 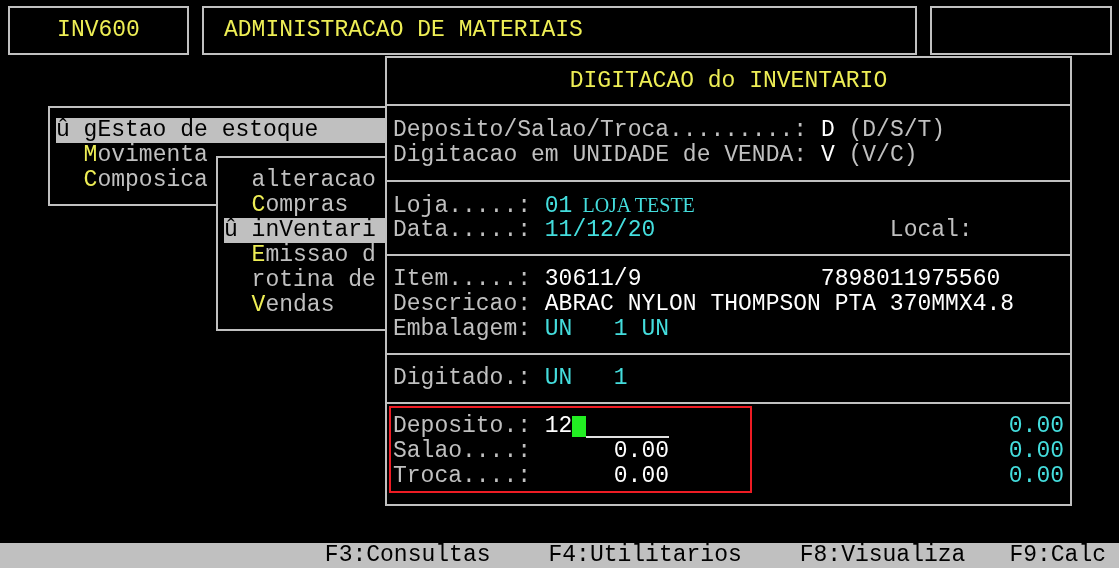 I want to click on store-code: 01, so click(x=558, y=206).